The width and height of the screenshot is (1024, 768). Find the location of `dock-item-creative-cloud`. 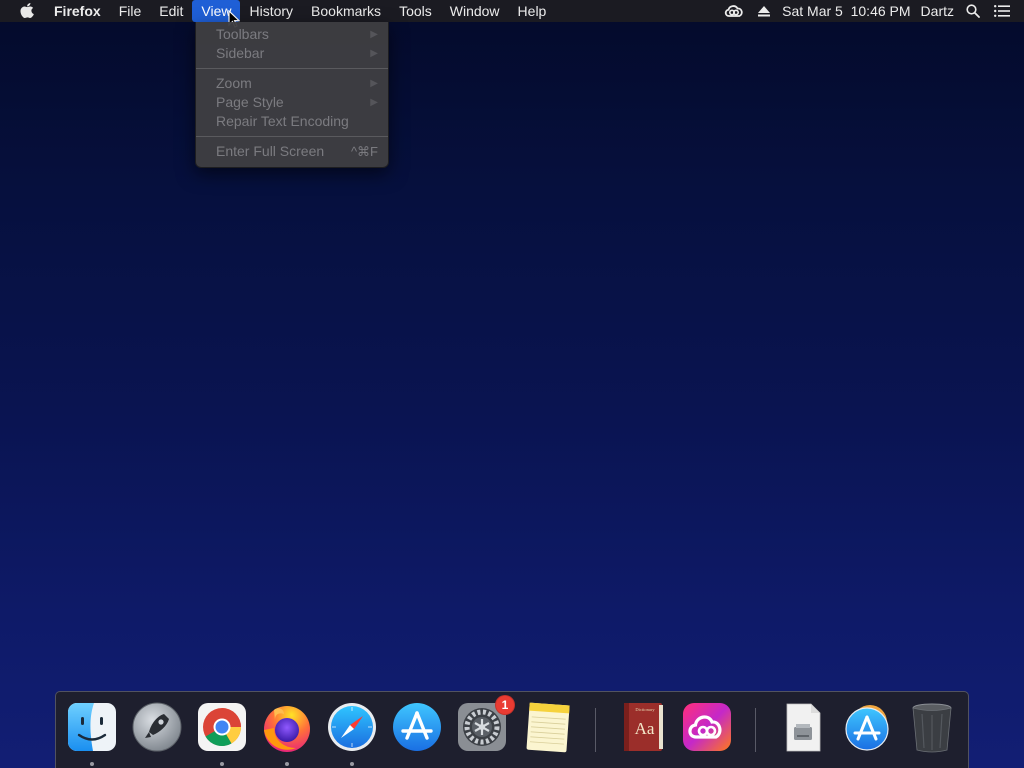

dock-item-creative-cloud is located at coordinates (707, 727).